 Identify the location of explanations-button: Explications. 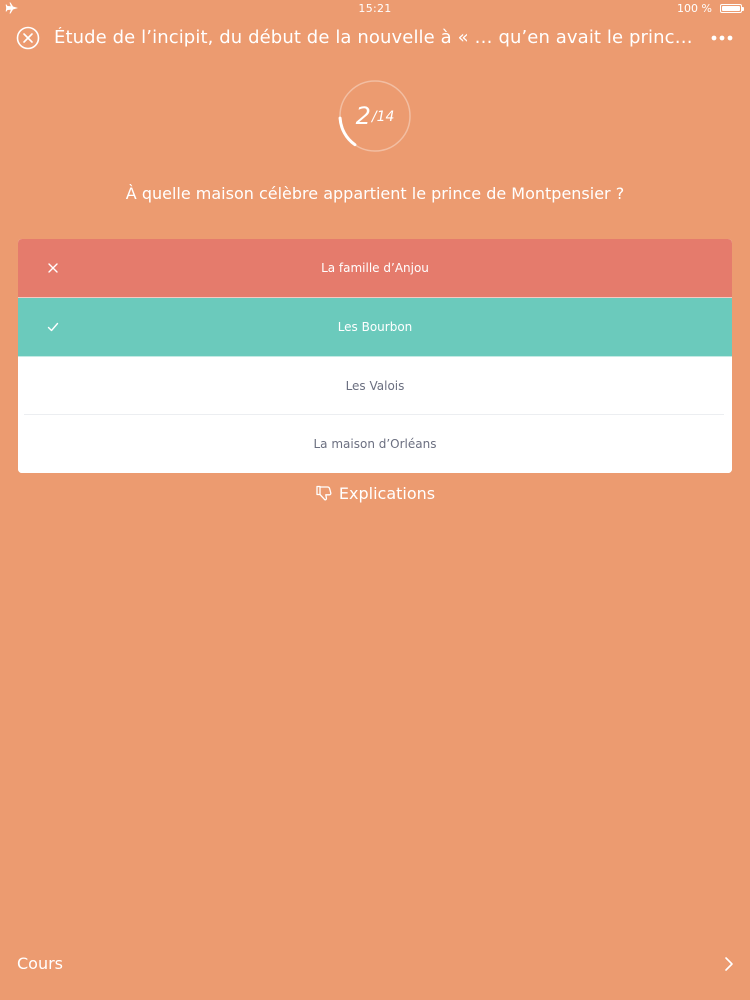
(375, 493).